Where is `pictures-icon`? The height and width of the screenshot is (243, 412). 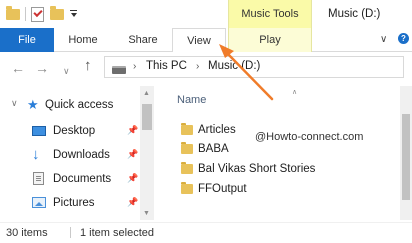
pictures-icon is located at coordinates (39, 202).